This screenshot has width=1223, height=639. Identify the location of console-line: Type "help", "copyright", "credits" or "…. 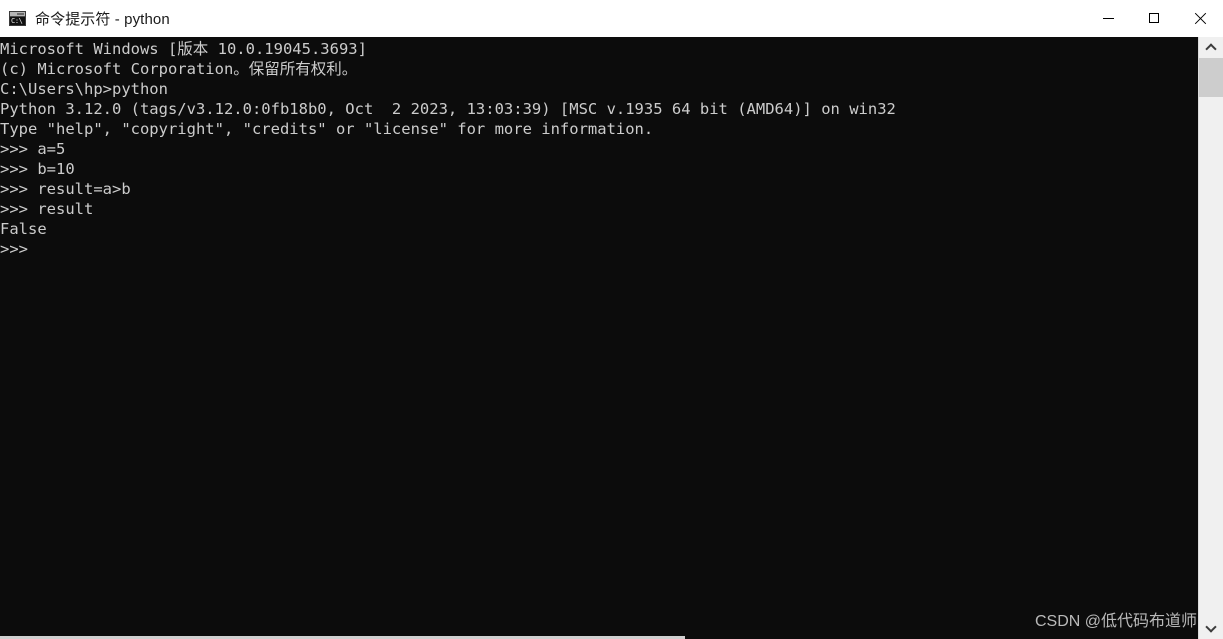
(327, 129).